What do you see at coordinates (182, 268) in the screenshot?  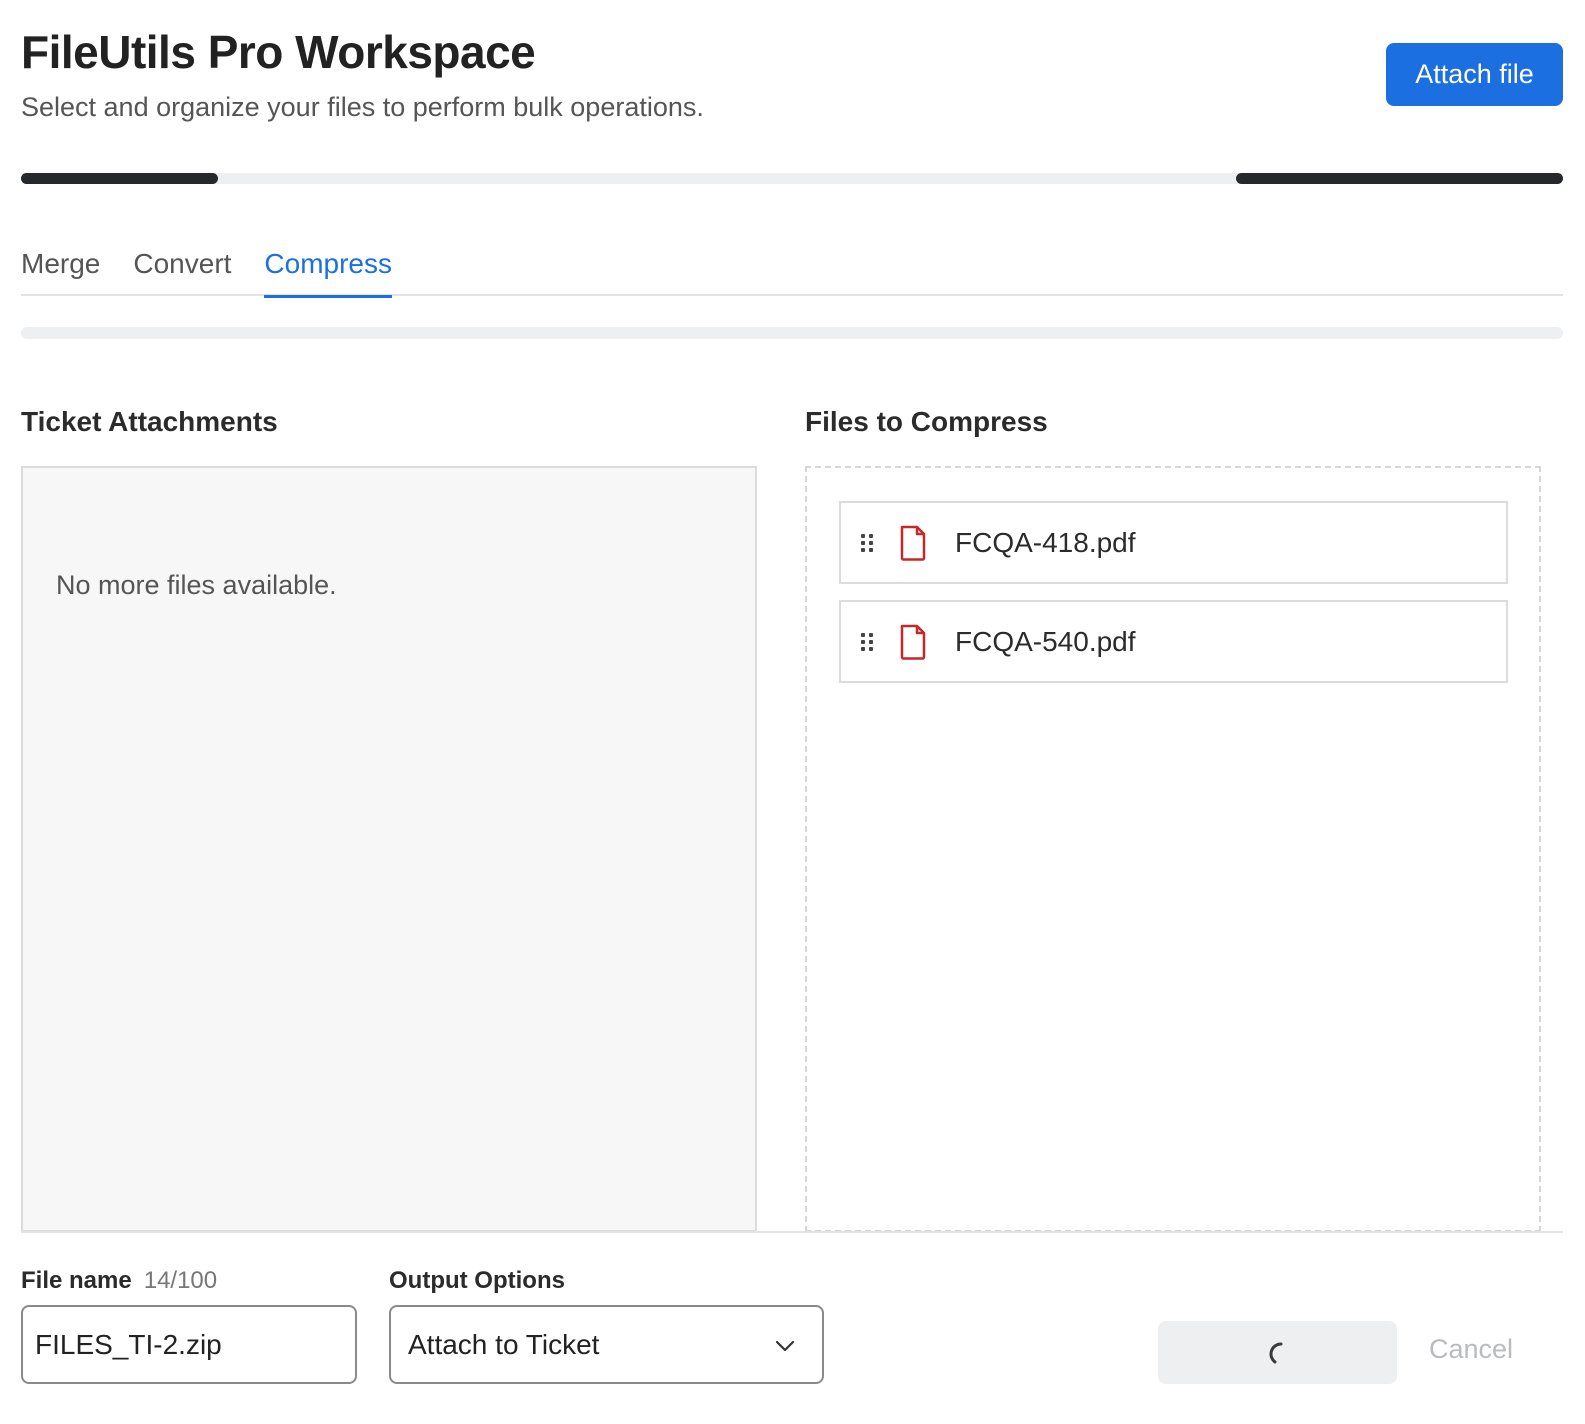 I see `tab-convert: Convert` at bounding box center [182, 268].